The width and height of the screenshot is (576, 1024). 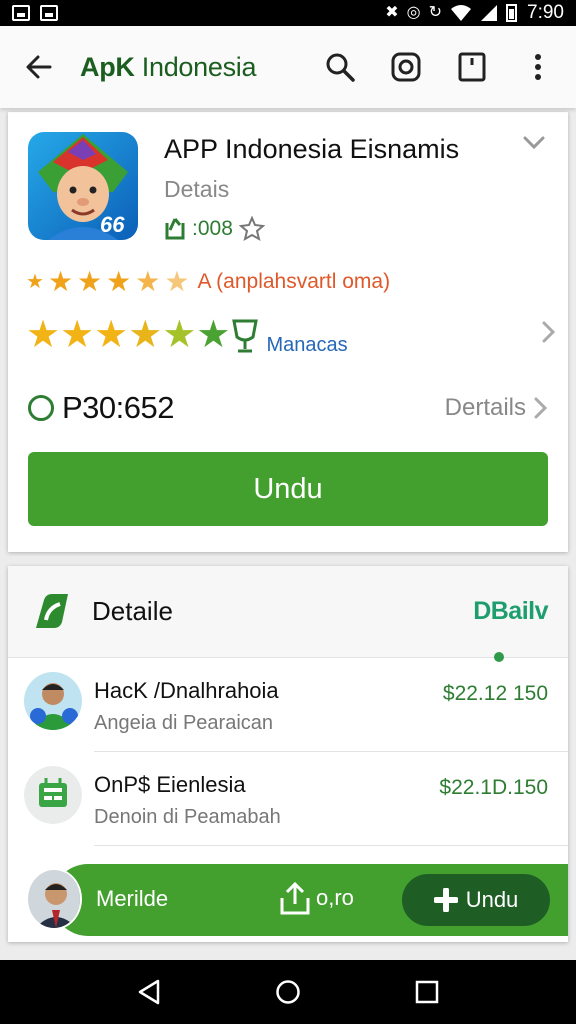 What do you see at coordinates (251, 229) in the screenshot?
I see `settings-star-icon` at bounding box center [251, 229].